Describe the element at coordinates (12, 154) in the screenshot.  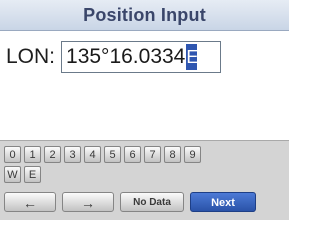
I see `key-0: 0` at that location.